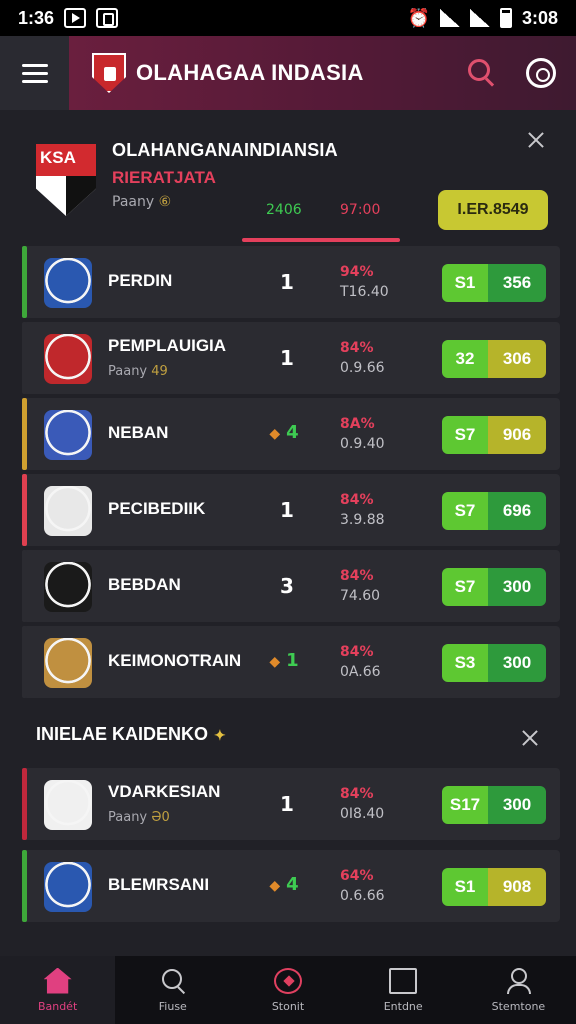 The width and height of the screenshot is (576, 1024). Describe the element at coordinates (517, 283) in the screenshot. I see `odds-value: 356` at that location.